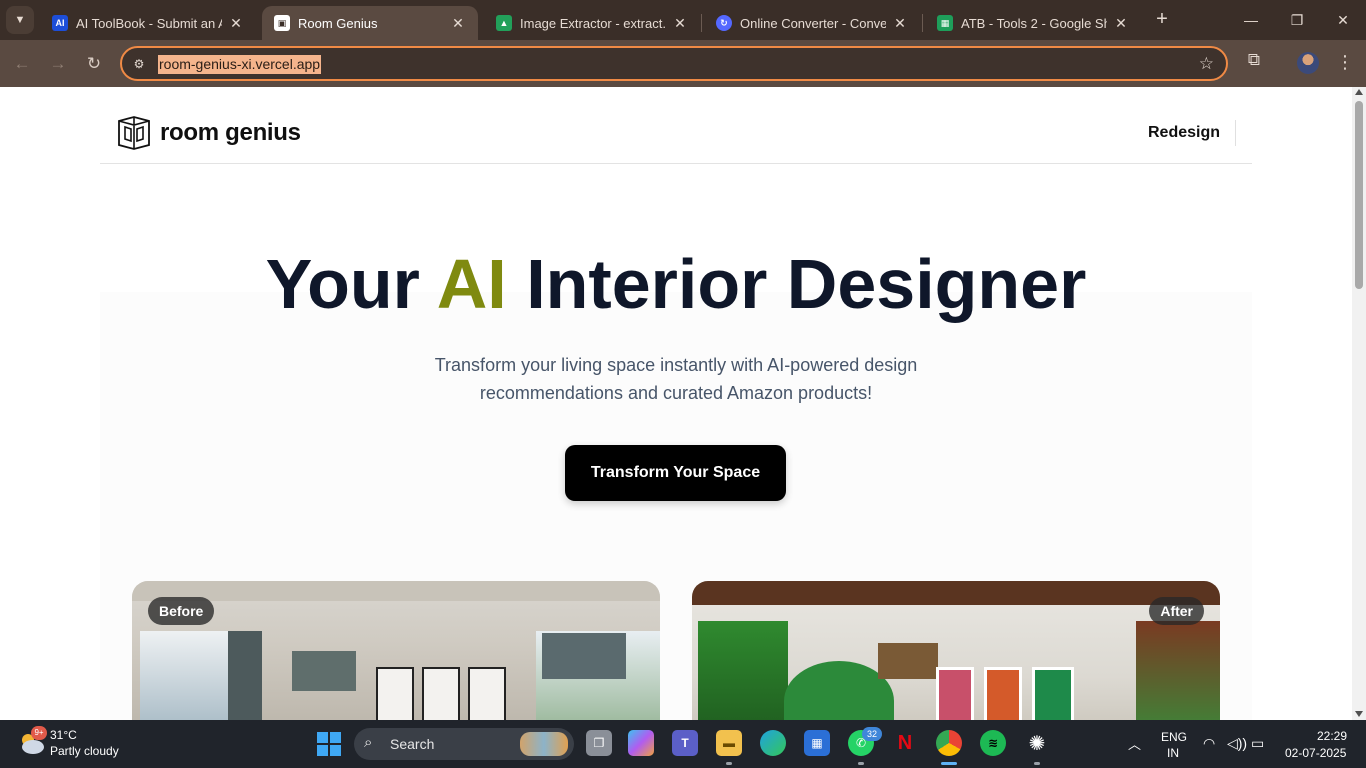  What do you see at coordinates (993, 743) in the screenshot?
I see `spotify-icon: ≋` at bounding box center [993, 743].